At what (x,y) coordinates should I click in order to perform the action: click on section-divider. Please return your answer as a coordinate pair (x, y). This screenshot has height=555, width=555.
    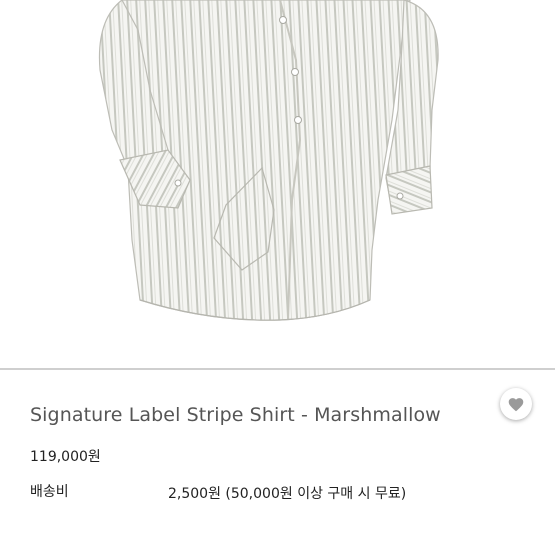
    Looking at the image, I should click on (277, 369).